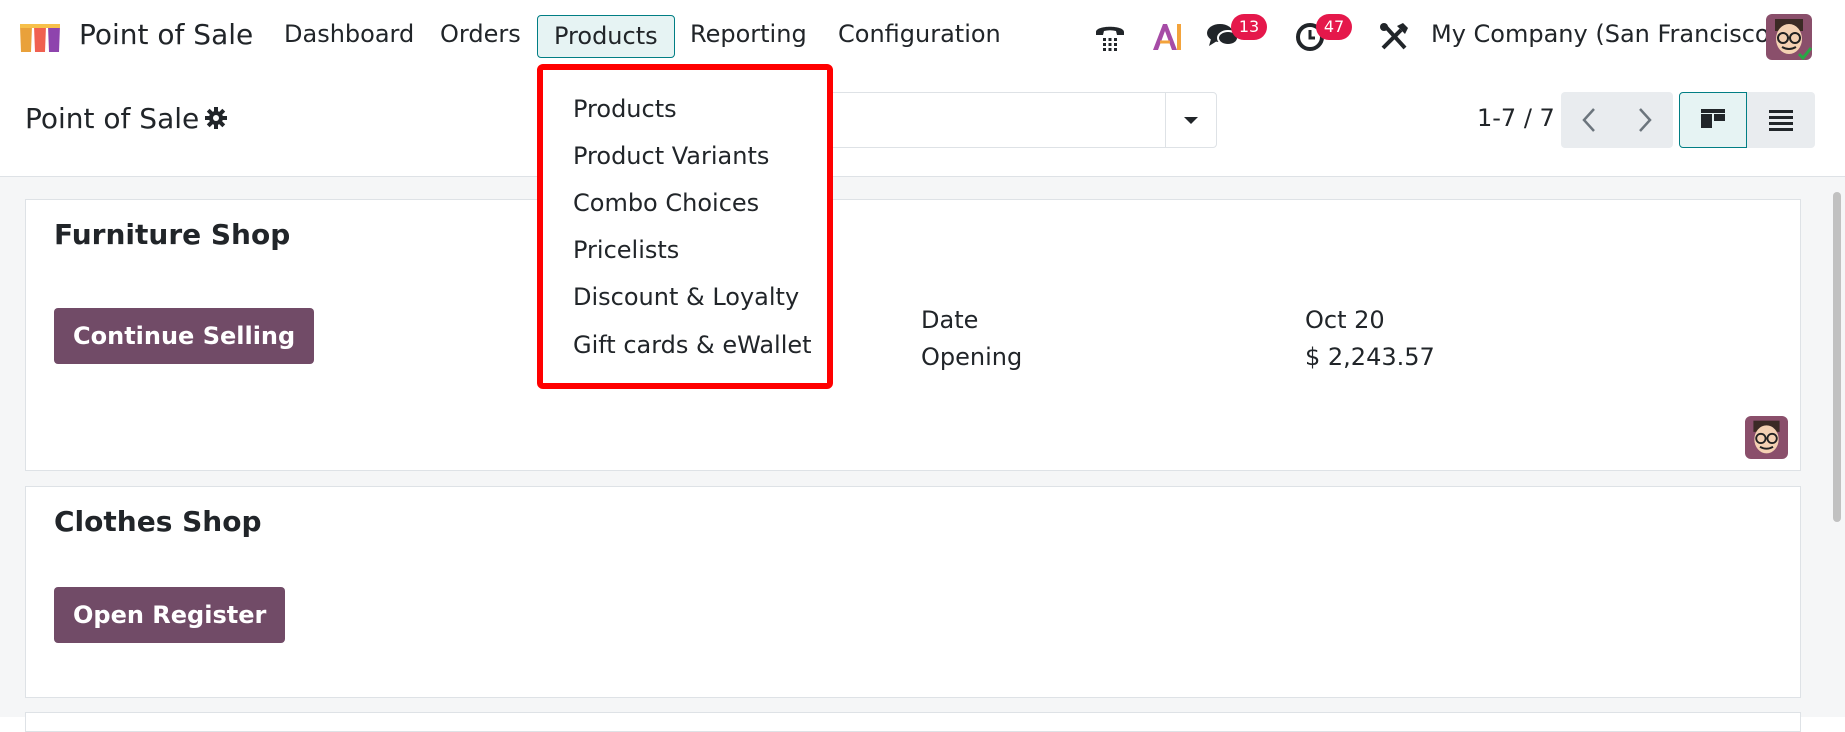 This screenshot has width=1845, height=732. I want to click on menu-orders: Orders, so click(480, 34).